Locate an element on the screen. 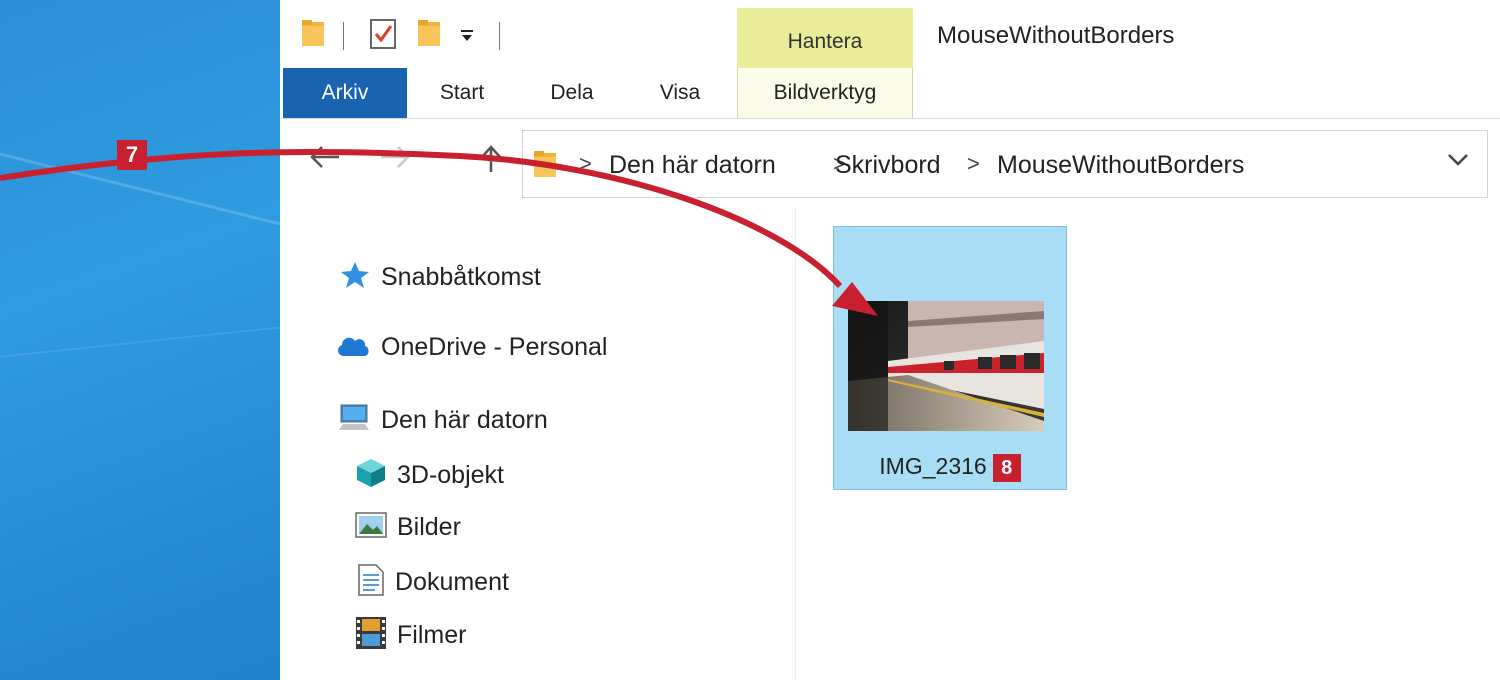 Image resolution: width=1500 pixels, height=680 pixels. breadcrumb-den-har-datorn: Den här datorn is located at coordinates (692, 165).